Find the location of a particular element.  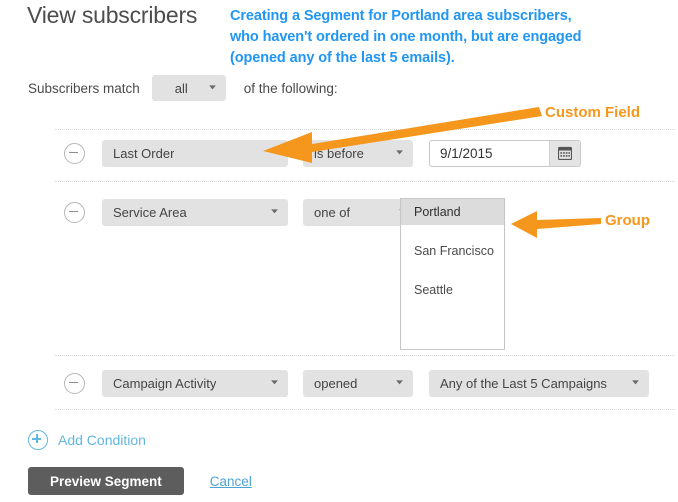

match-type-select: all ▾ is located at coordinates (188, 88).